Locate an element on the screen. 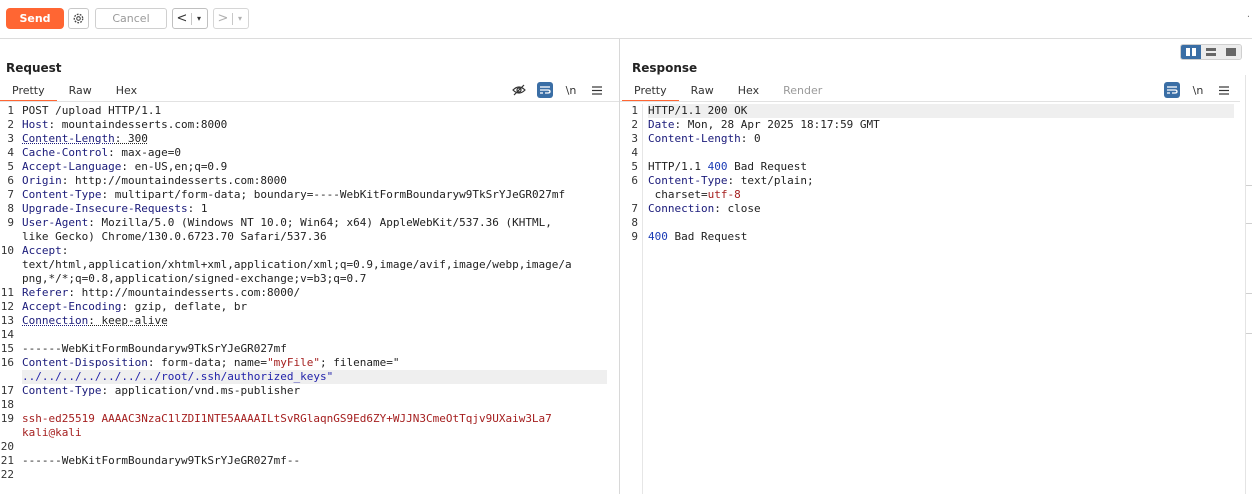 The image size is (1252, 494). layout-toggle is located at coordinates (1211, 52).